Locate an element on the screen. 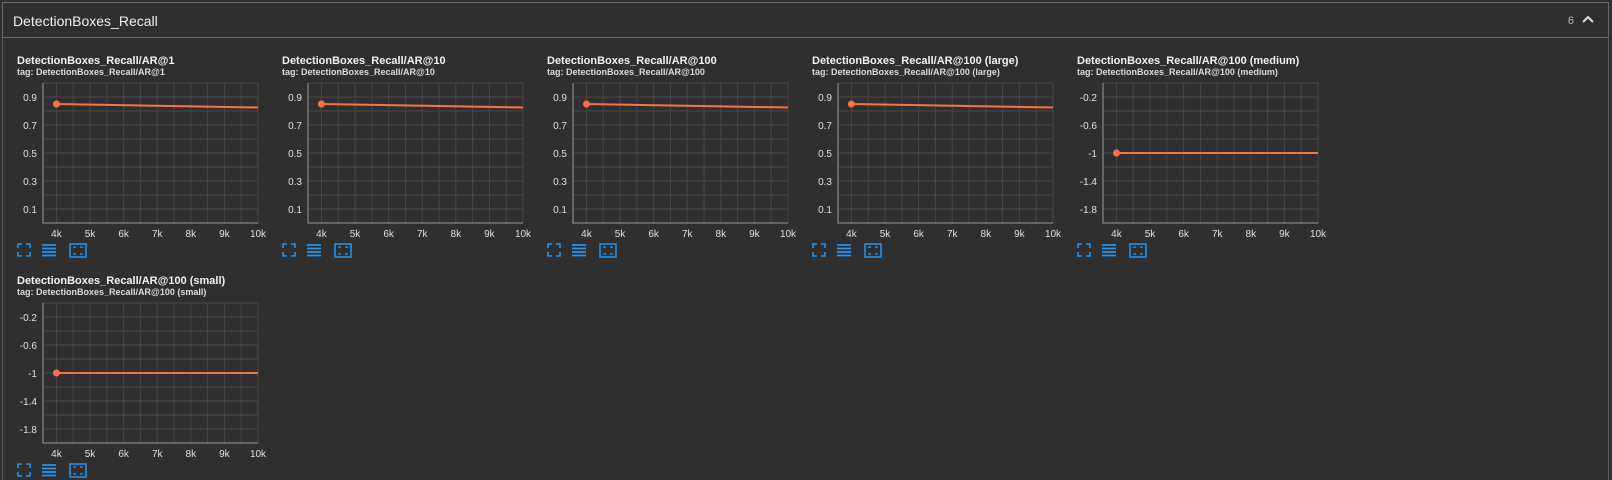  chart-card: DetectionBoxes_Recall/AR@100 tag is located at coordinates (665, 148).